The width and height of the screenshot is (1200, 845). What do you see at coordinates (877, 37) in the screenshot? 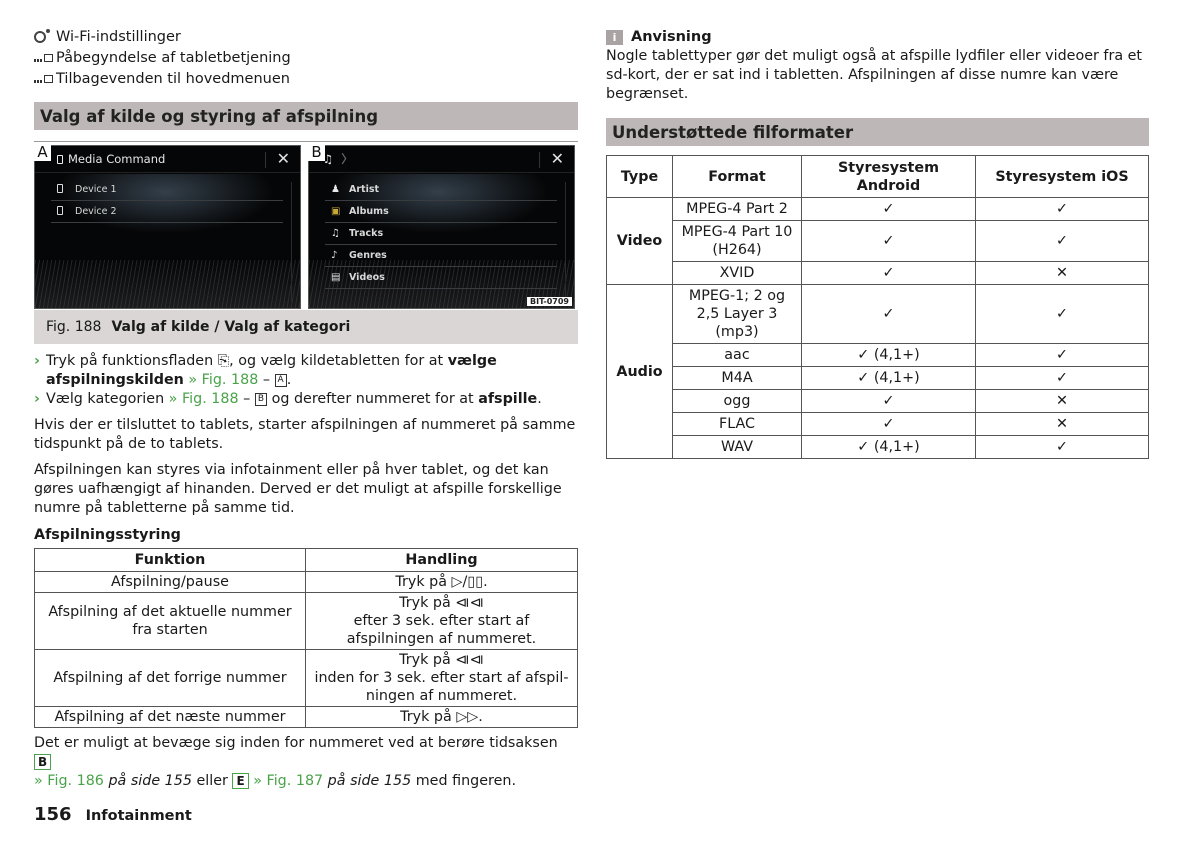
I see `note-header: i Anvisning` at bounding box center [877, 37].